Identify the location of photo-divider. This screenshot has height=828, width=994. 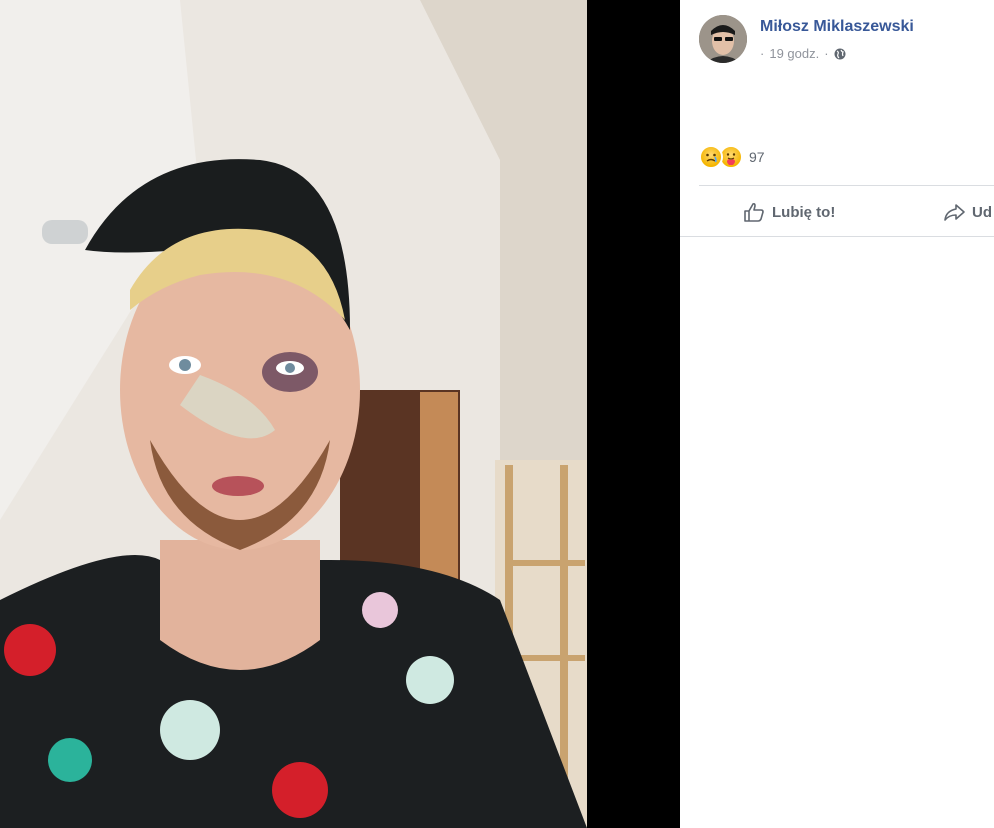
(633, 414).